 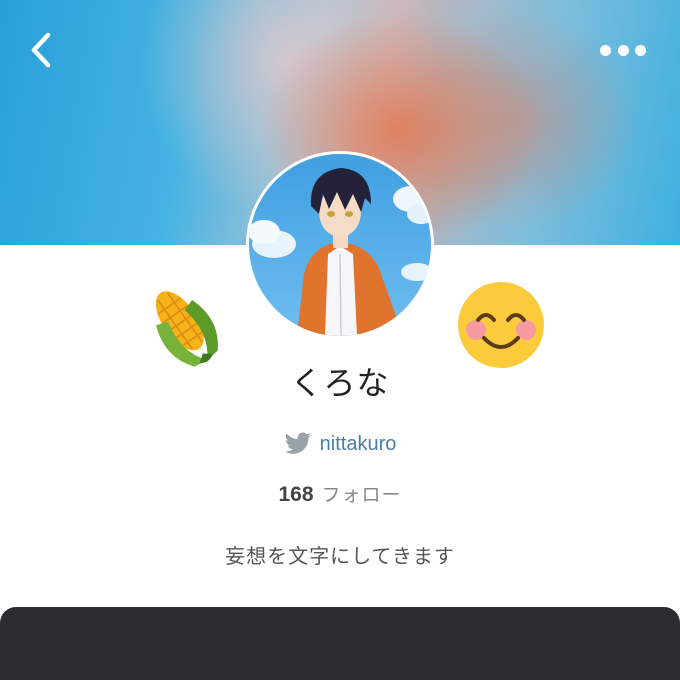 What do you see at coordinates (340, 556) in the screenshot?
I see `profile-bio: 妄想を文字にしてきます` at bounding box center [340, 556].